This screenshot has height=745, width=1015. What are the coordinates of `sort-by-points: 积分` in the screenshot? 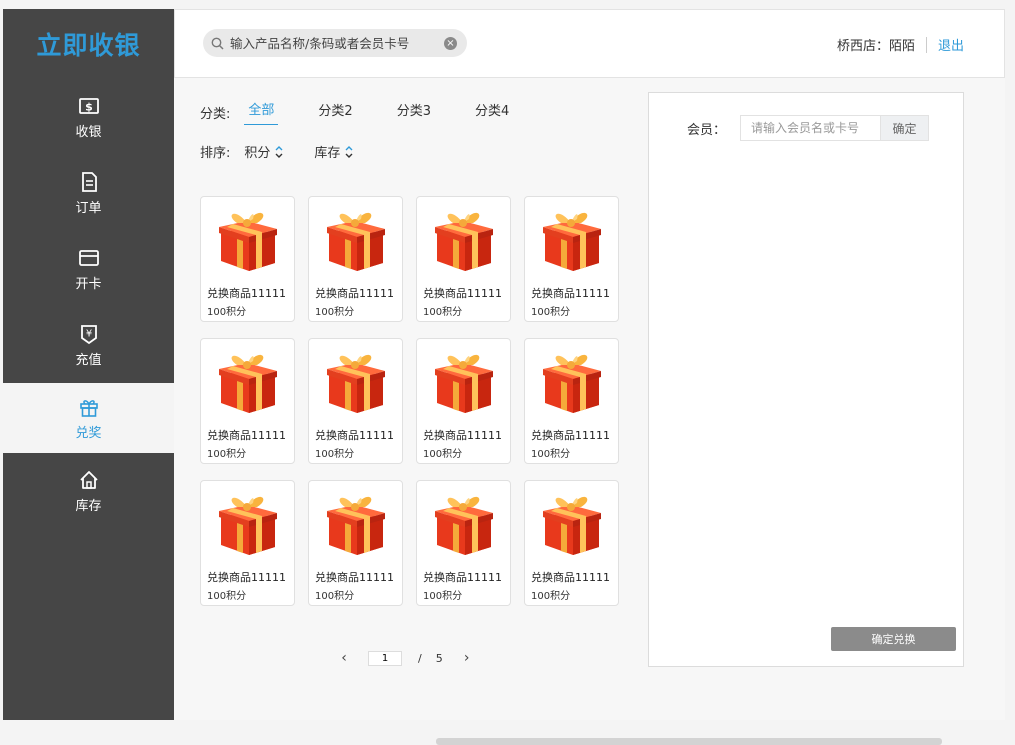 It's located at (264, 151).